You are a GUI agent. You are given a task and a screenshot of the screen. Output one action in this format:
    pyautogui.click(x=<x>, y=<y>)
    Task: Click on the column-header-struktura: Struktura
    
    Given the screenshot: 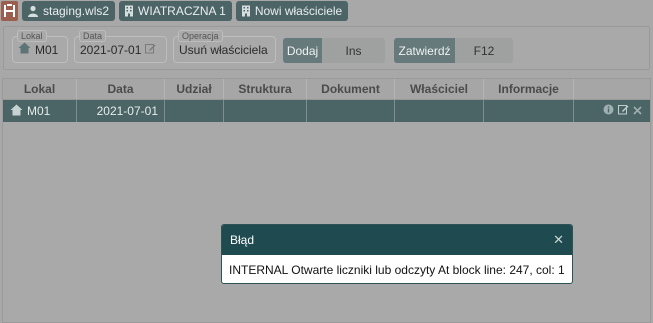 What is the action you would take?
    pyautogui.click(x=265, y=89)
    